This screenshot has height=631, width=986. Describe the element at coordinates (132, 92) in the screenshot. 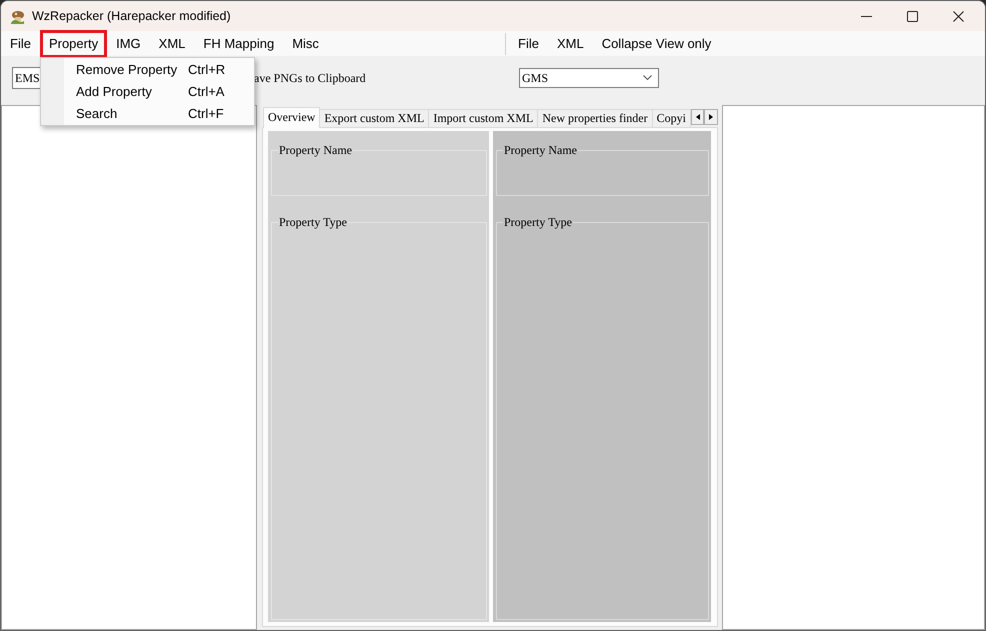

I see `menu-item: Add Property` at that location.